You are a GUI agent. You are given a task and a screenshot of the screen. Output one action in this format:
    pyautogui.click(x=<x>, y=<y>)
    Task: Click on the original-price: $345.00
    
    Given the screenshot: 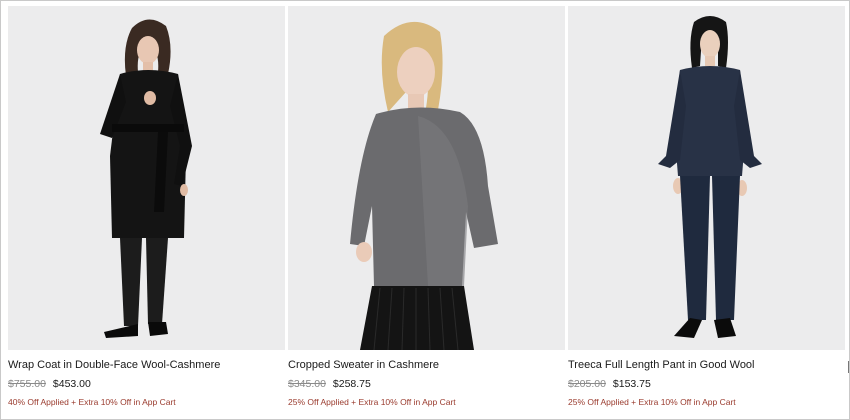 What is the action you would take?
    pyautogui.click(x=307, y=384)
    